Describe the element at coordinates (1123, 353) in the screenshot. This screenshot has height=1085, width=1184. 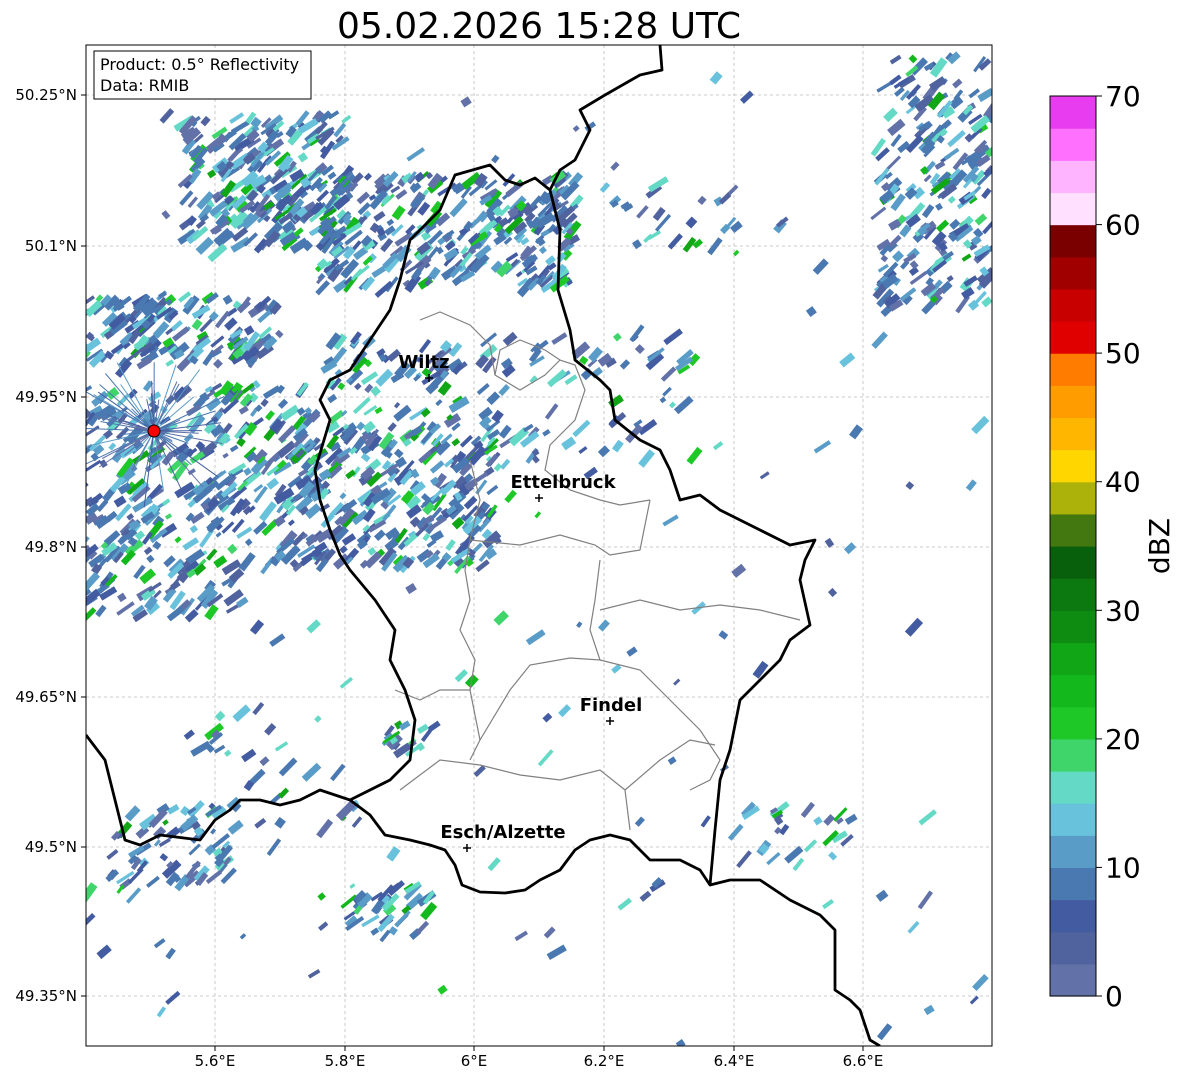
I see `colorbar-tick-50: 50` at that location.